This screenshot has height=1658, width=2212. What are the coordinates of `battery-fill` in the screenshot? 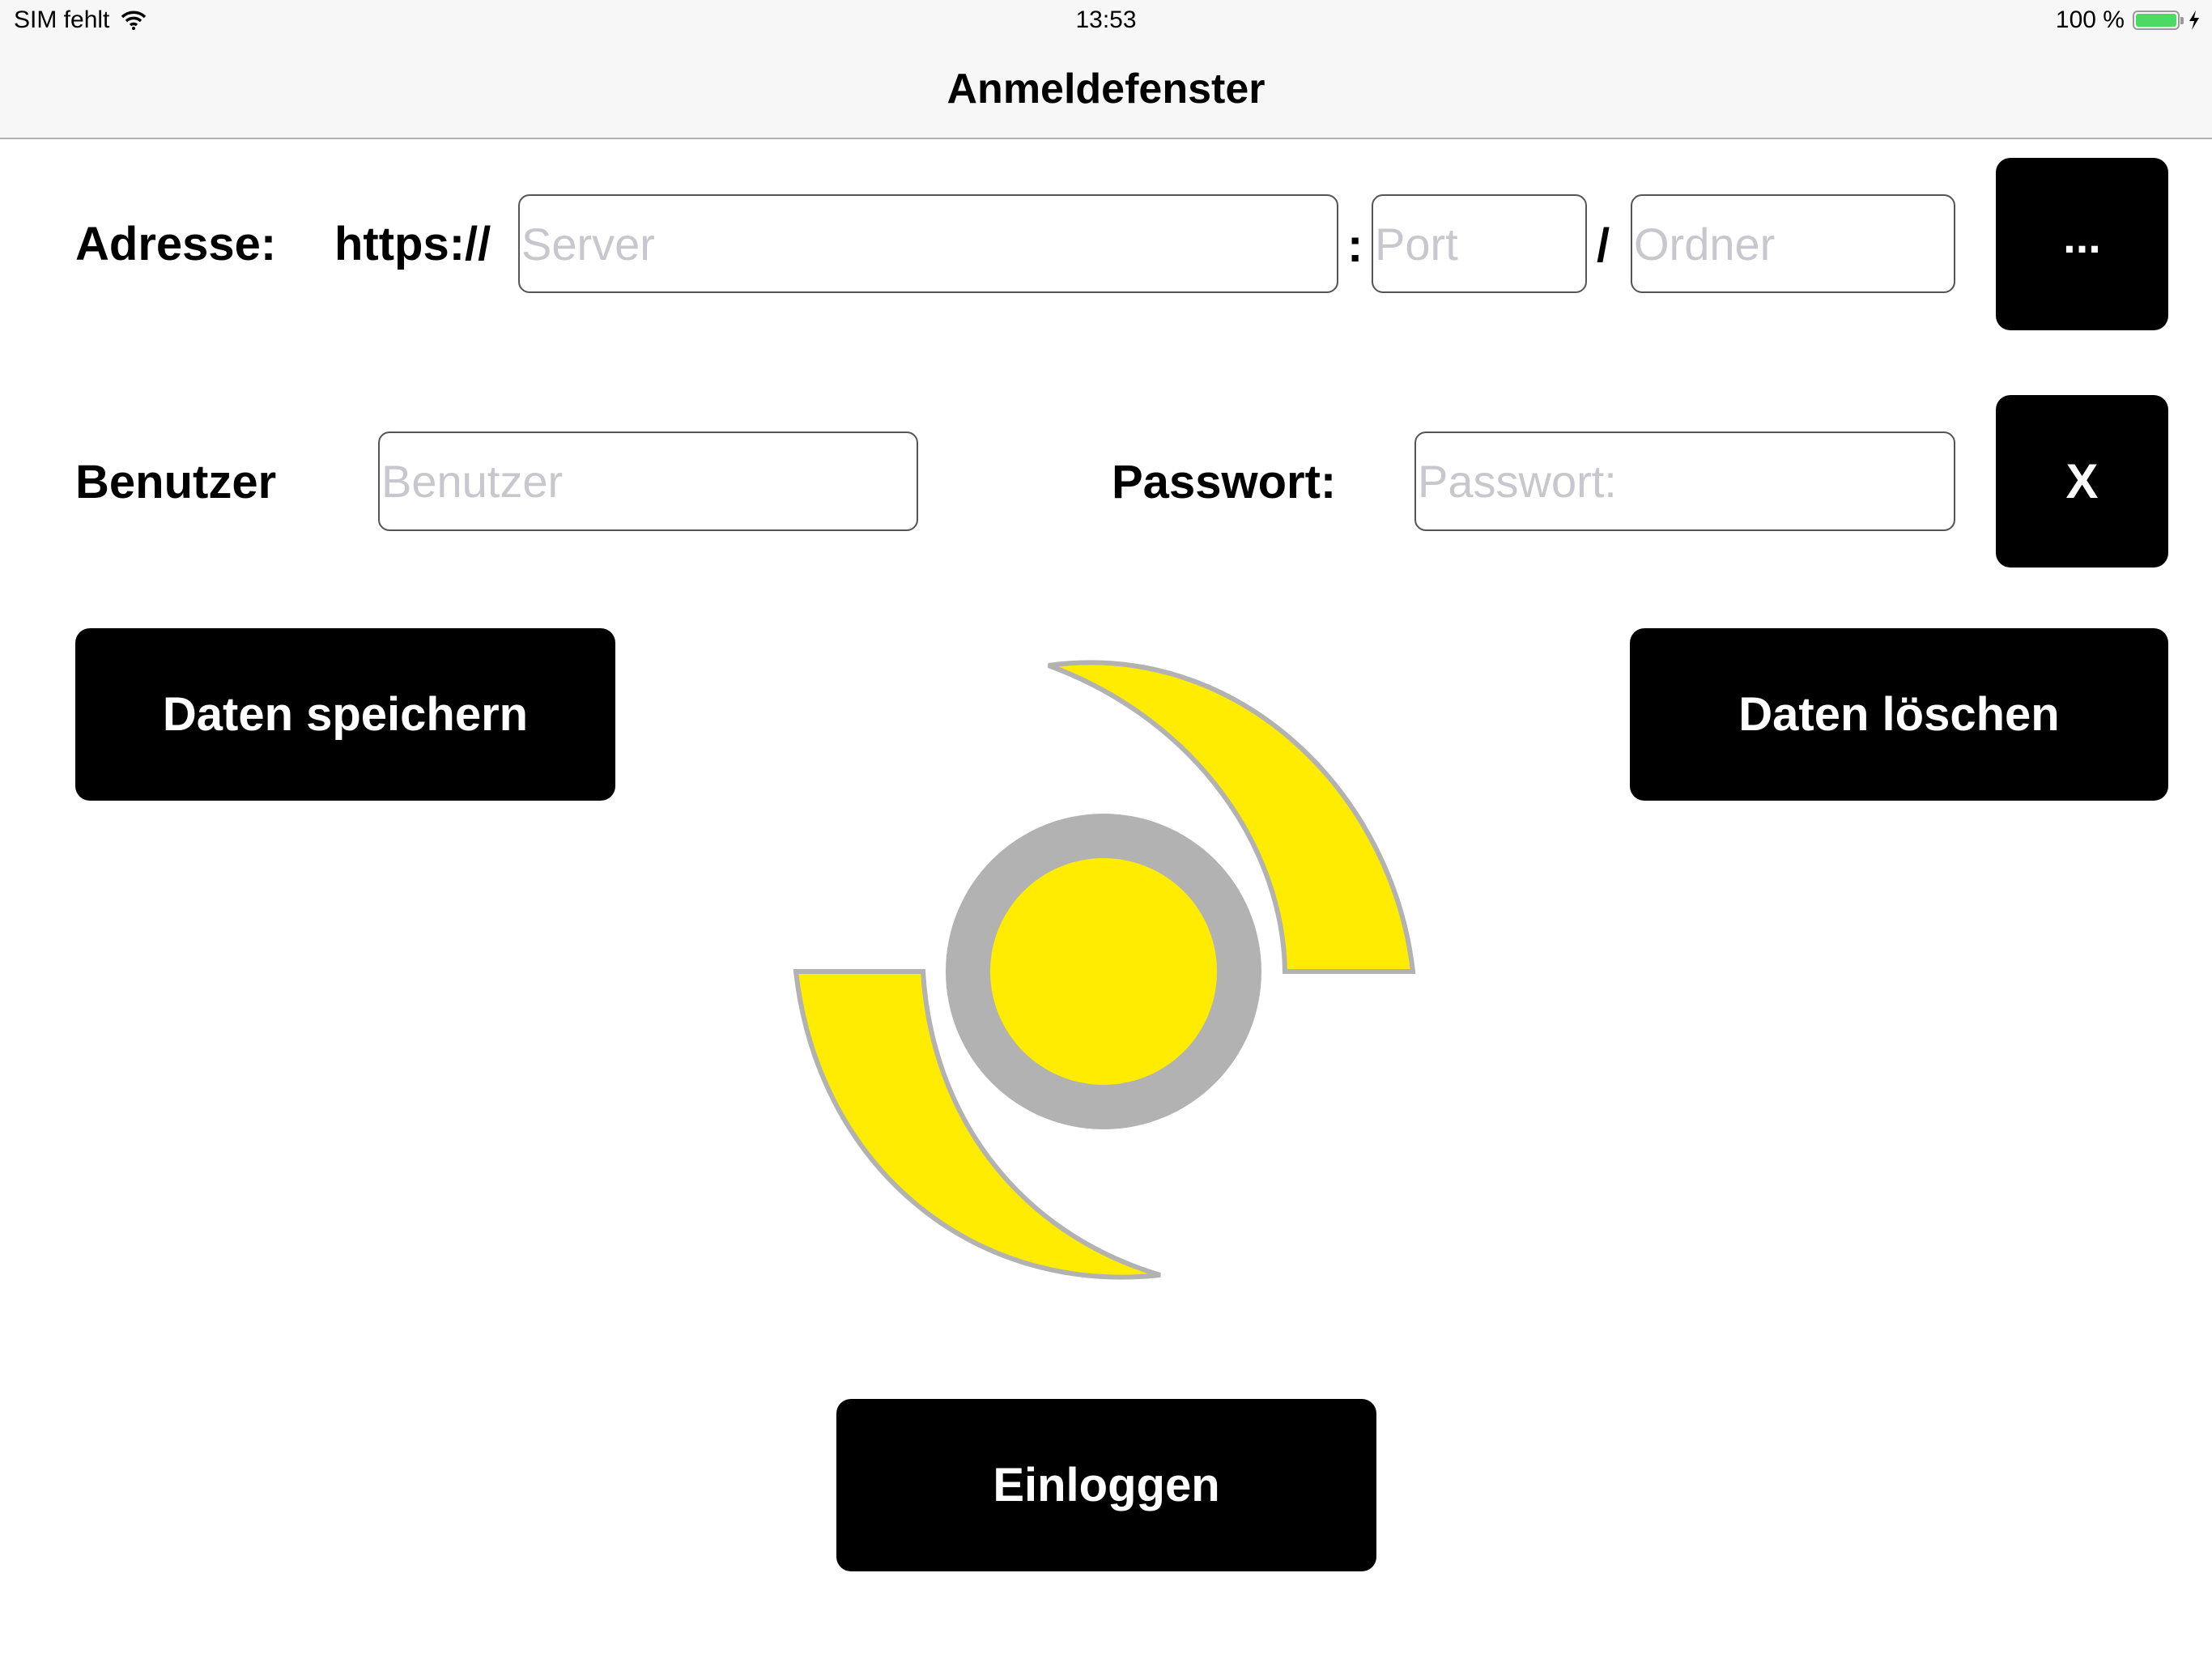 It's located at (2156, 20).